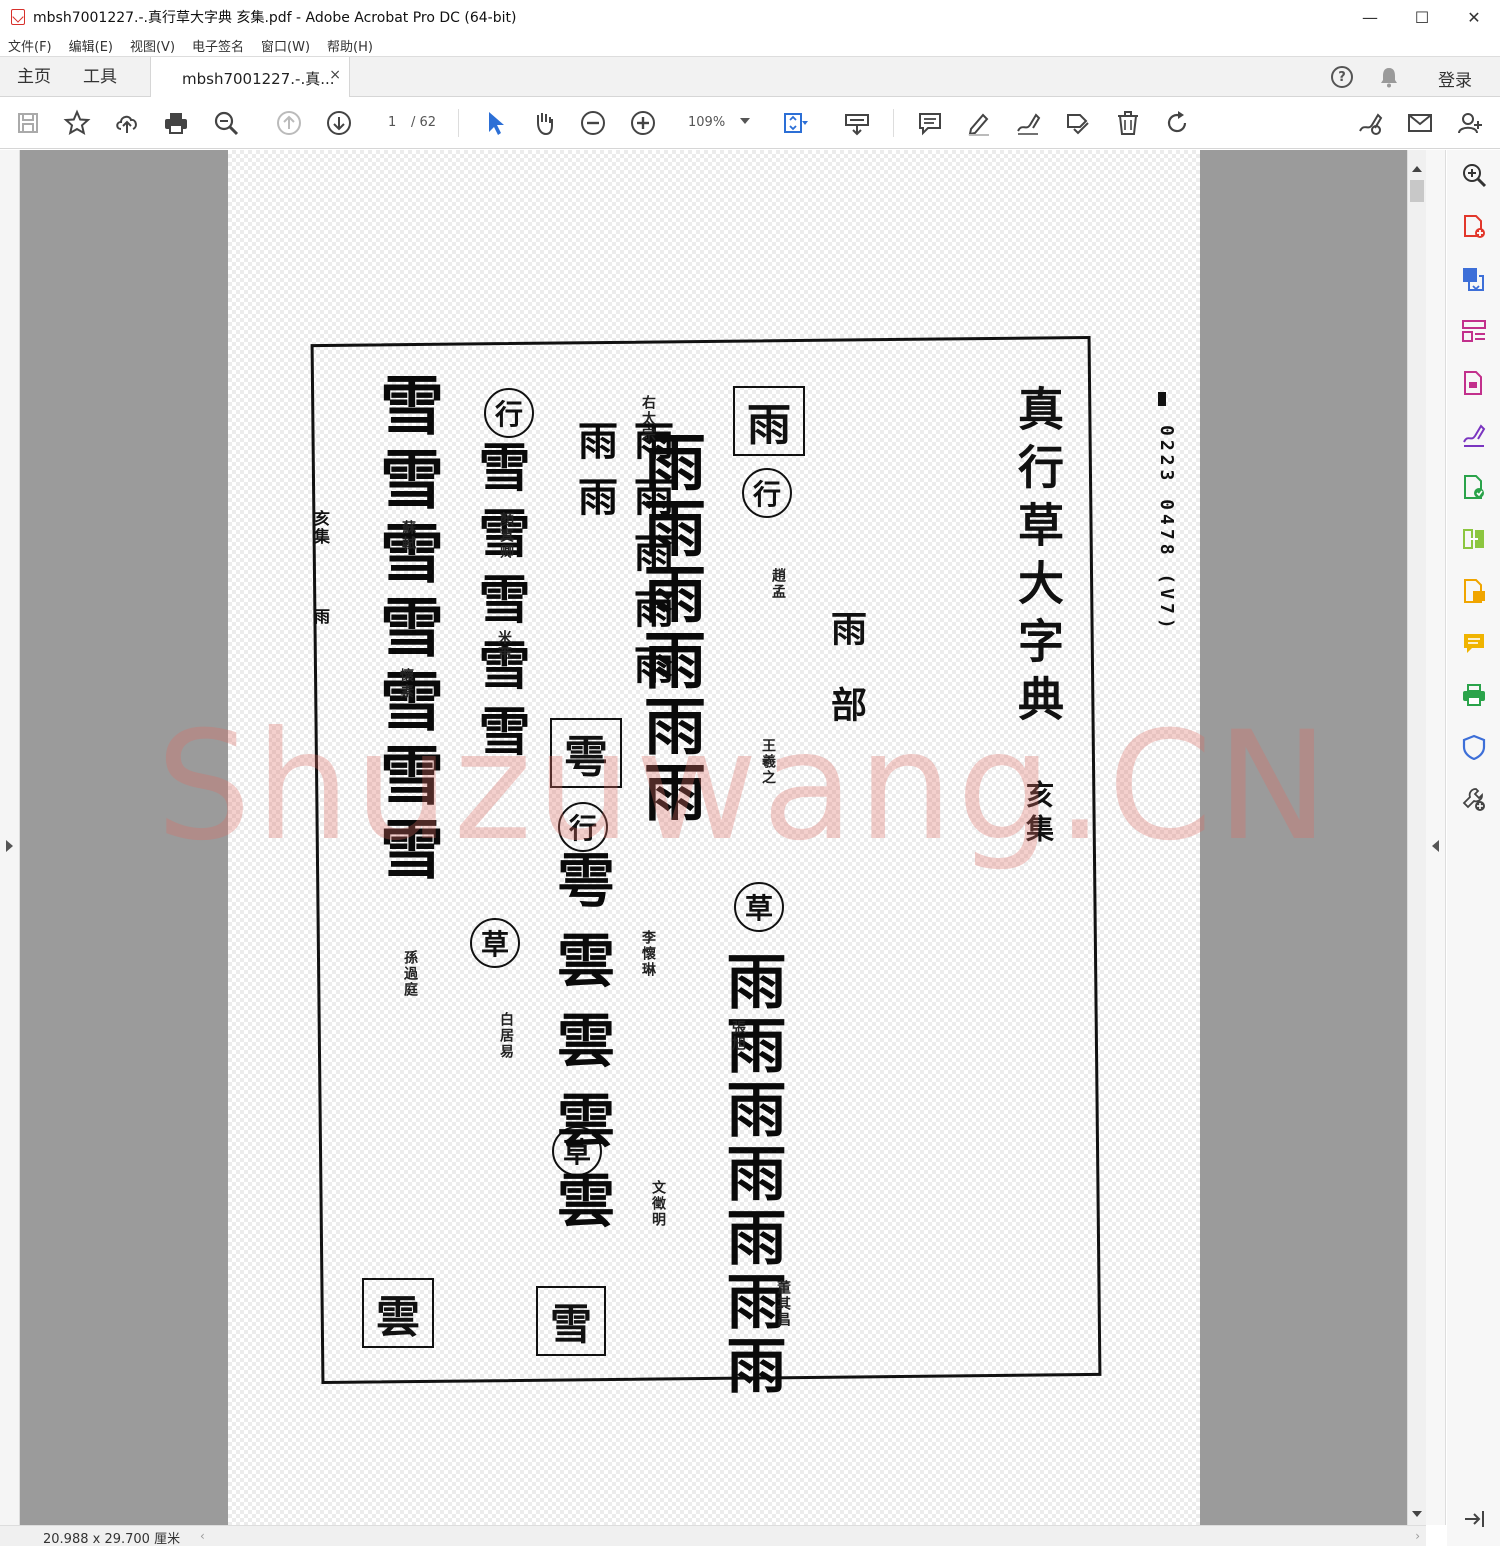 This screenshot has height=1546, width=1500. What do you see at coordinates (1474, 435) in the screenshot?
I see `sign-icon` at bounding box center [1474, 435].